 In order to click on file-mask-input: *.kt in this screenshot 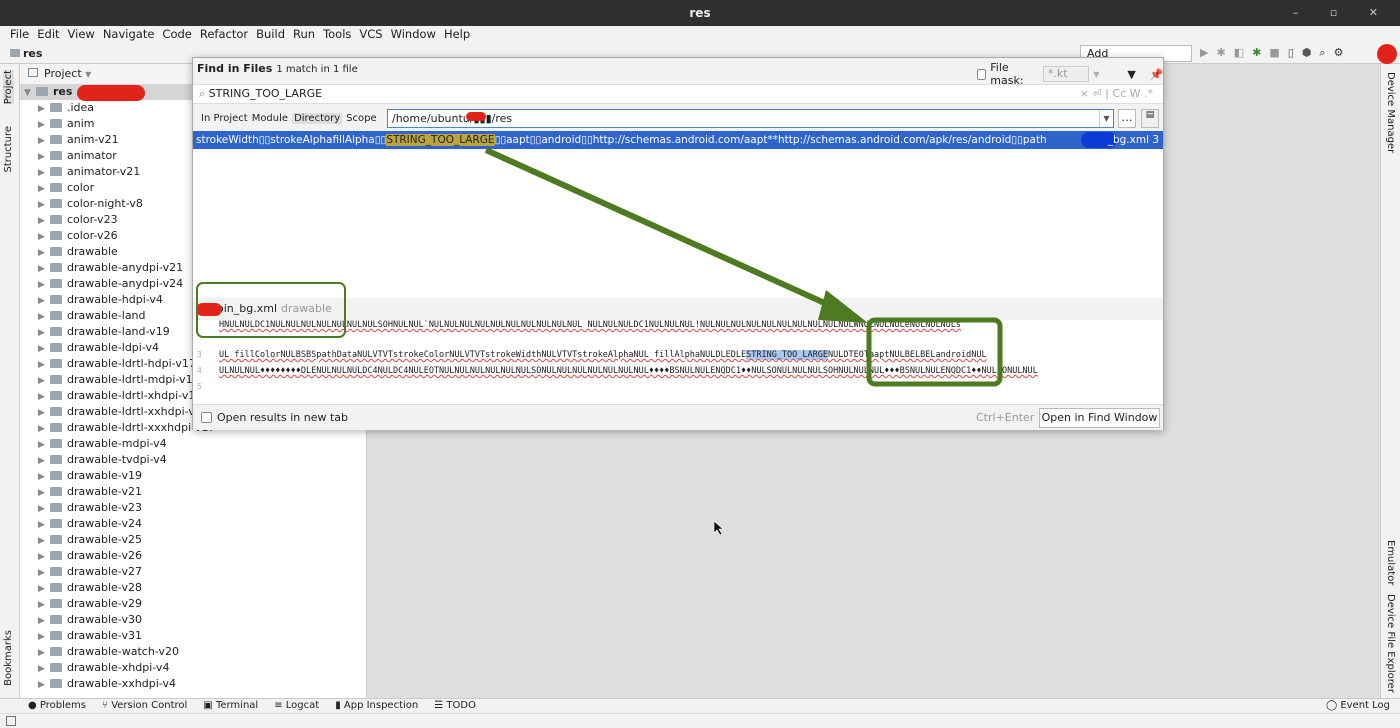, I will do `click(1066, 74)`.